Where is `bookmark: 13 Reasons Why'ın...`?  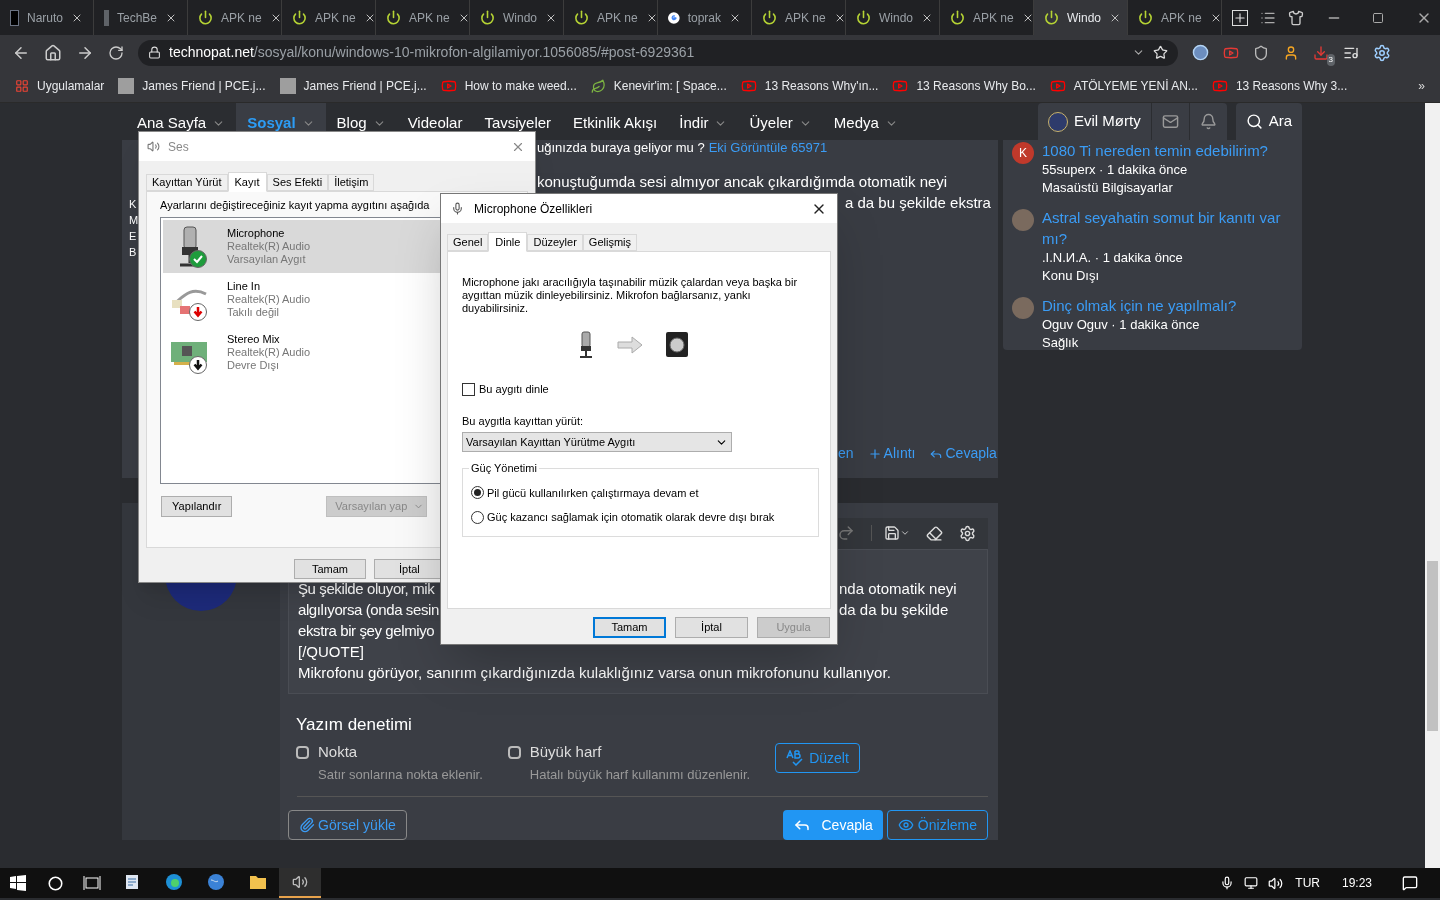
bookmark: 13 Reasons Why'ın... is located at coordinates (809, 86).